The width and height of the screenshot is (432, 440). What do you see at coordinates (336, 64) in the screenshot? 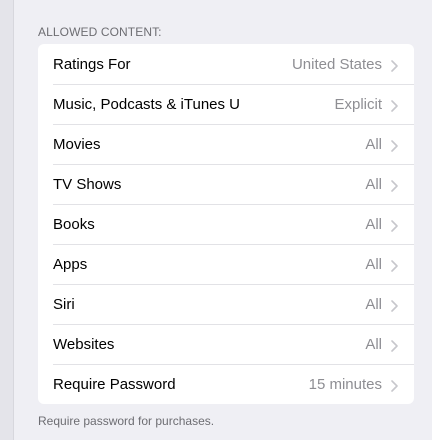
I see `row-value: United States` at bounding box center [336, 64].